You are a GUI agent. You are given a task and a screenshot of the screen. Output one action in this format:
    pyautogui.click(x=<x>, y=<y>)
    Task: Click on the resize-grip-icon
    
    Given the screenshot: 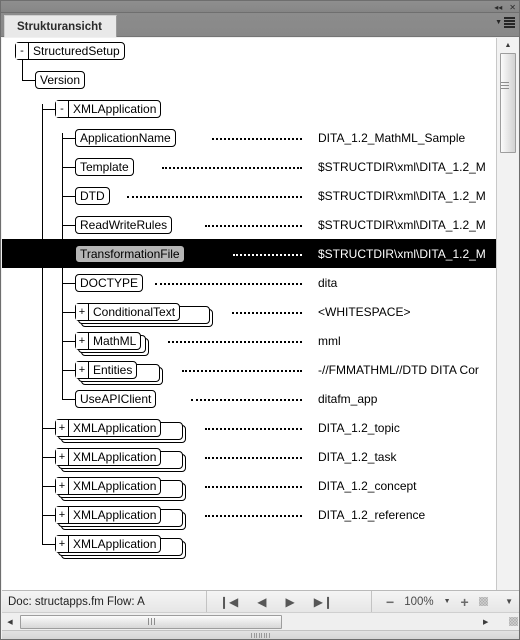 What is the action you would take?
    pyautogui.click(x=483, y=601)
    